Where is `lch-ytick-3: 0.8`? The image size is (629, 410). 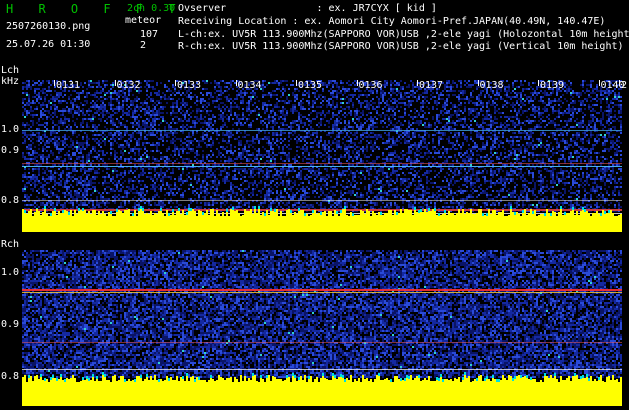 lch-ytick-3: 0.8 is located at coordinates (10, 201).